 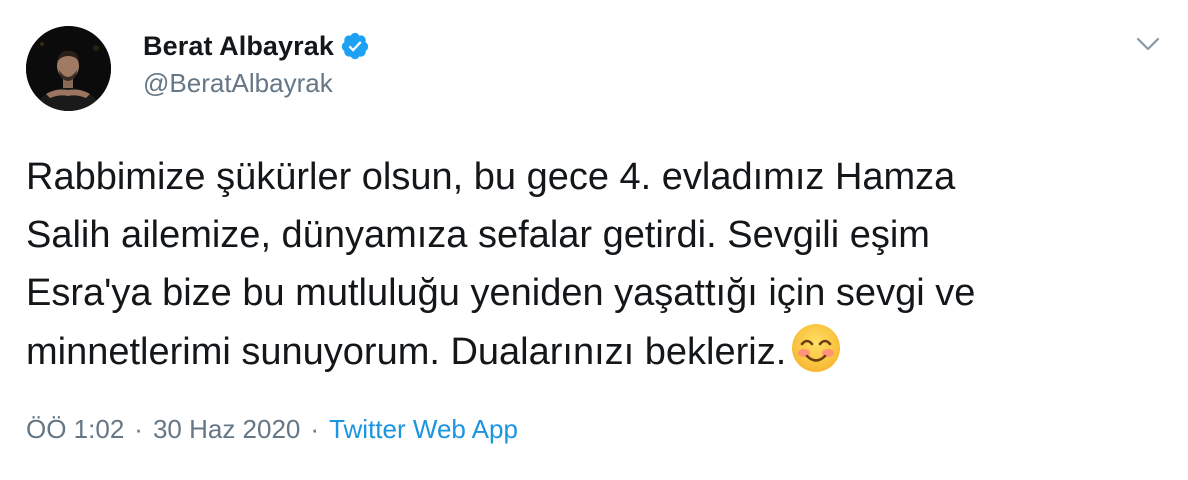 What do you see at coordinates (1148, 44) in the screenshot?
I see `chevron-down-icon` at bounding box center [1148, 44].